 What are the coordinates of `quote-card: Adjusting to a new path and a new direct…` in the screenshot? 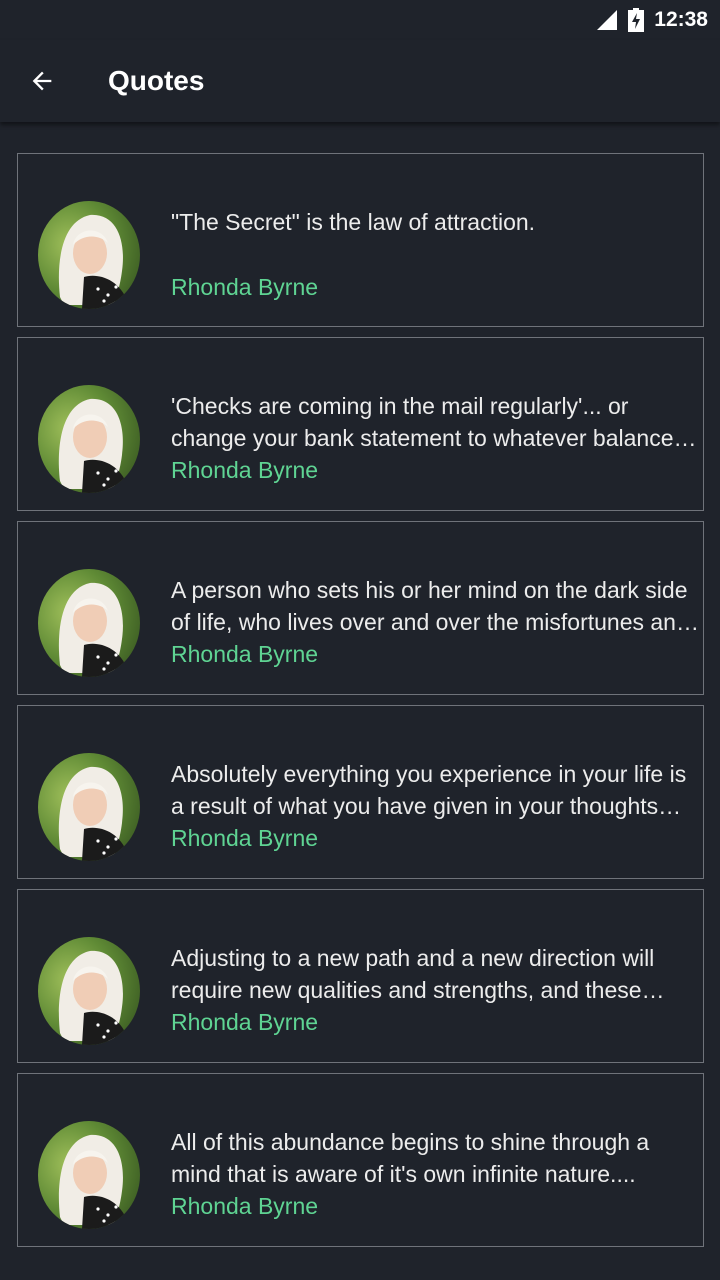 It's located at (360, 976).